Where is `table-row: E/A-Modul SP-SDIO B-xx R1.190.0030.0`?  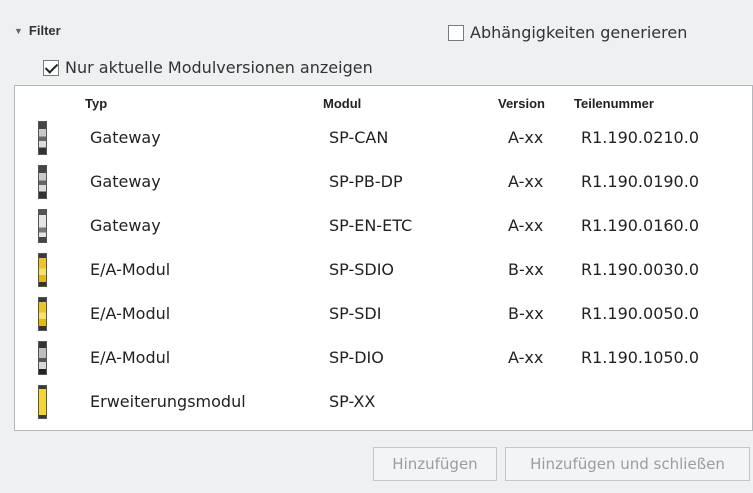
table-row: E/A-Modul SP-SDIO B-xx R1.190.0030.0 is located at coordinates (383, 271).